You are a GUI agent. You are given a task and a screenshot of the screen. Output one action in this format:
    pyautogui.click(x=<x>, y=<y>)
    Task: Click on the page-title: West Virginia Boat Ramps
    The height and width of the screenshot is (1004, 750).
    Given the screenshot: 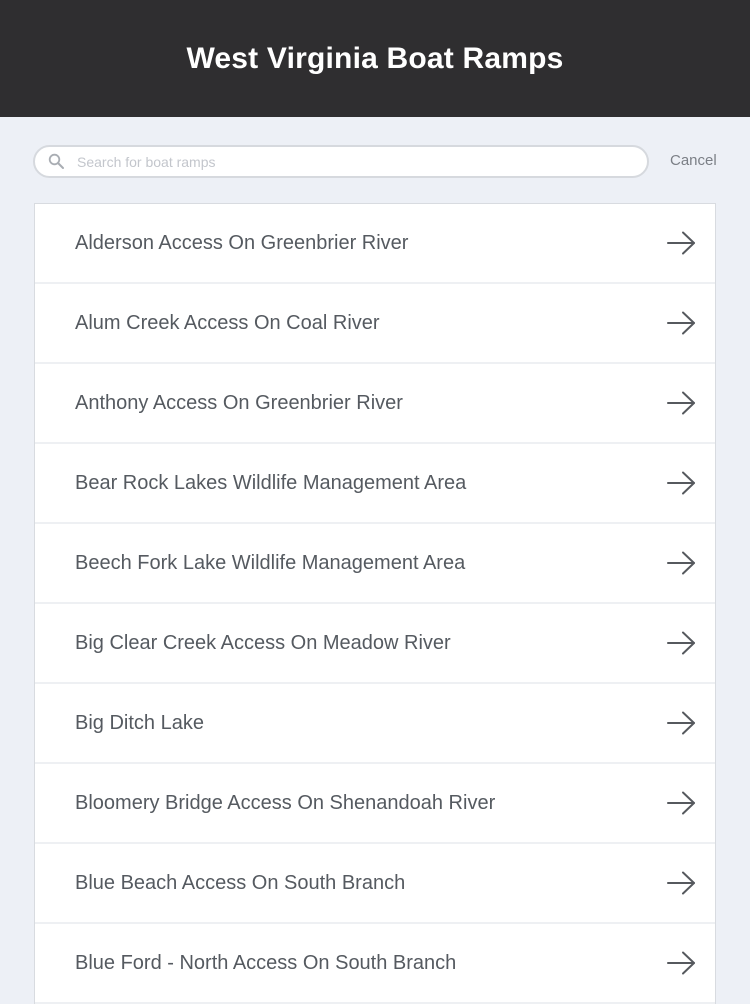 What is the action you would take?
    pyautogui.click(x=375, y=58)
    